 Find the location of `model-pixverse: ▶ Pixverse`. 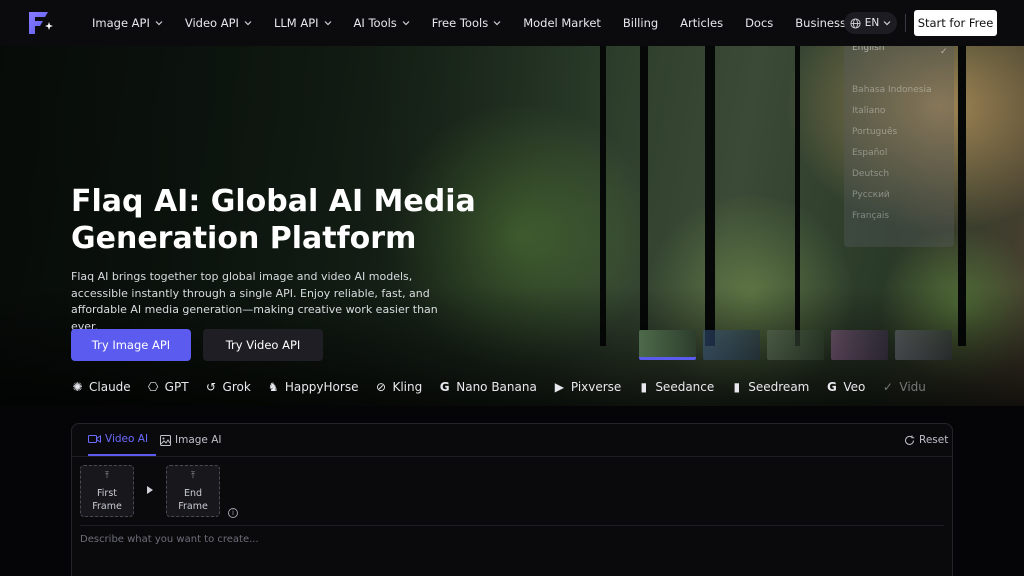

model-pixverse: ▶ Pixverse is located at coordinates (587, 387).